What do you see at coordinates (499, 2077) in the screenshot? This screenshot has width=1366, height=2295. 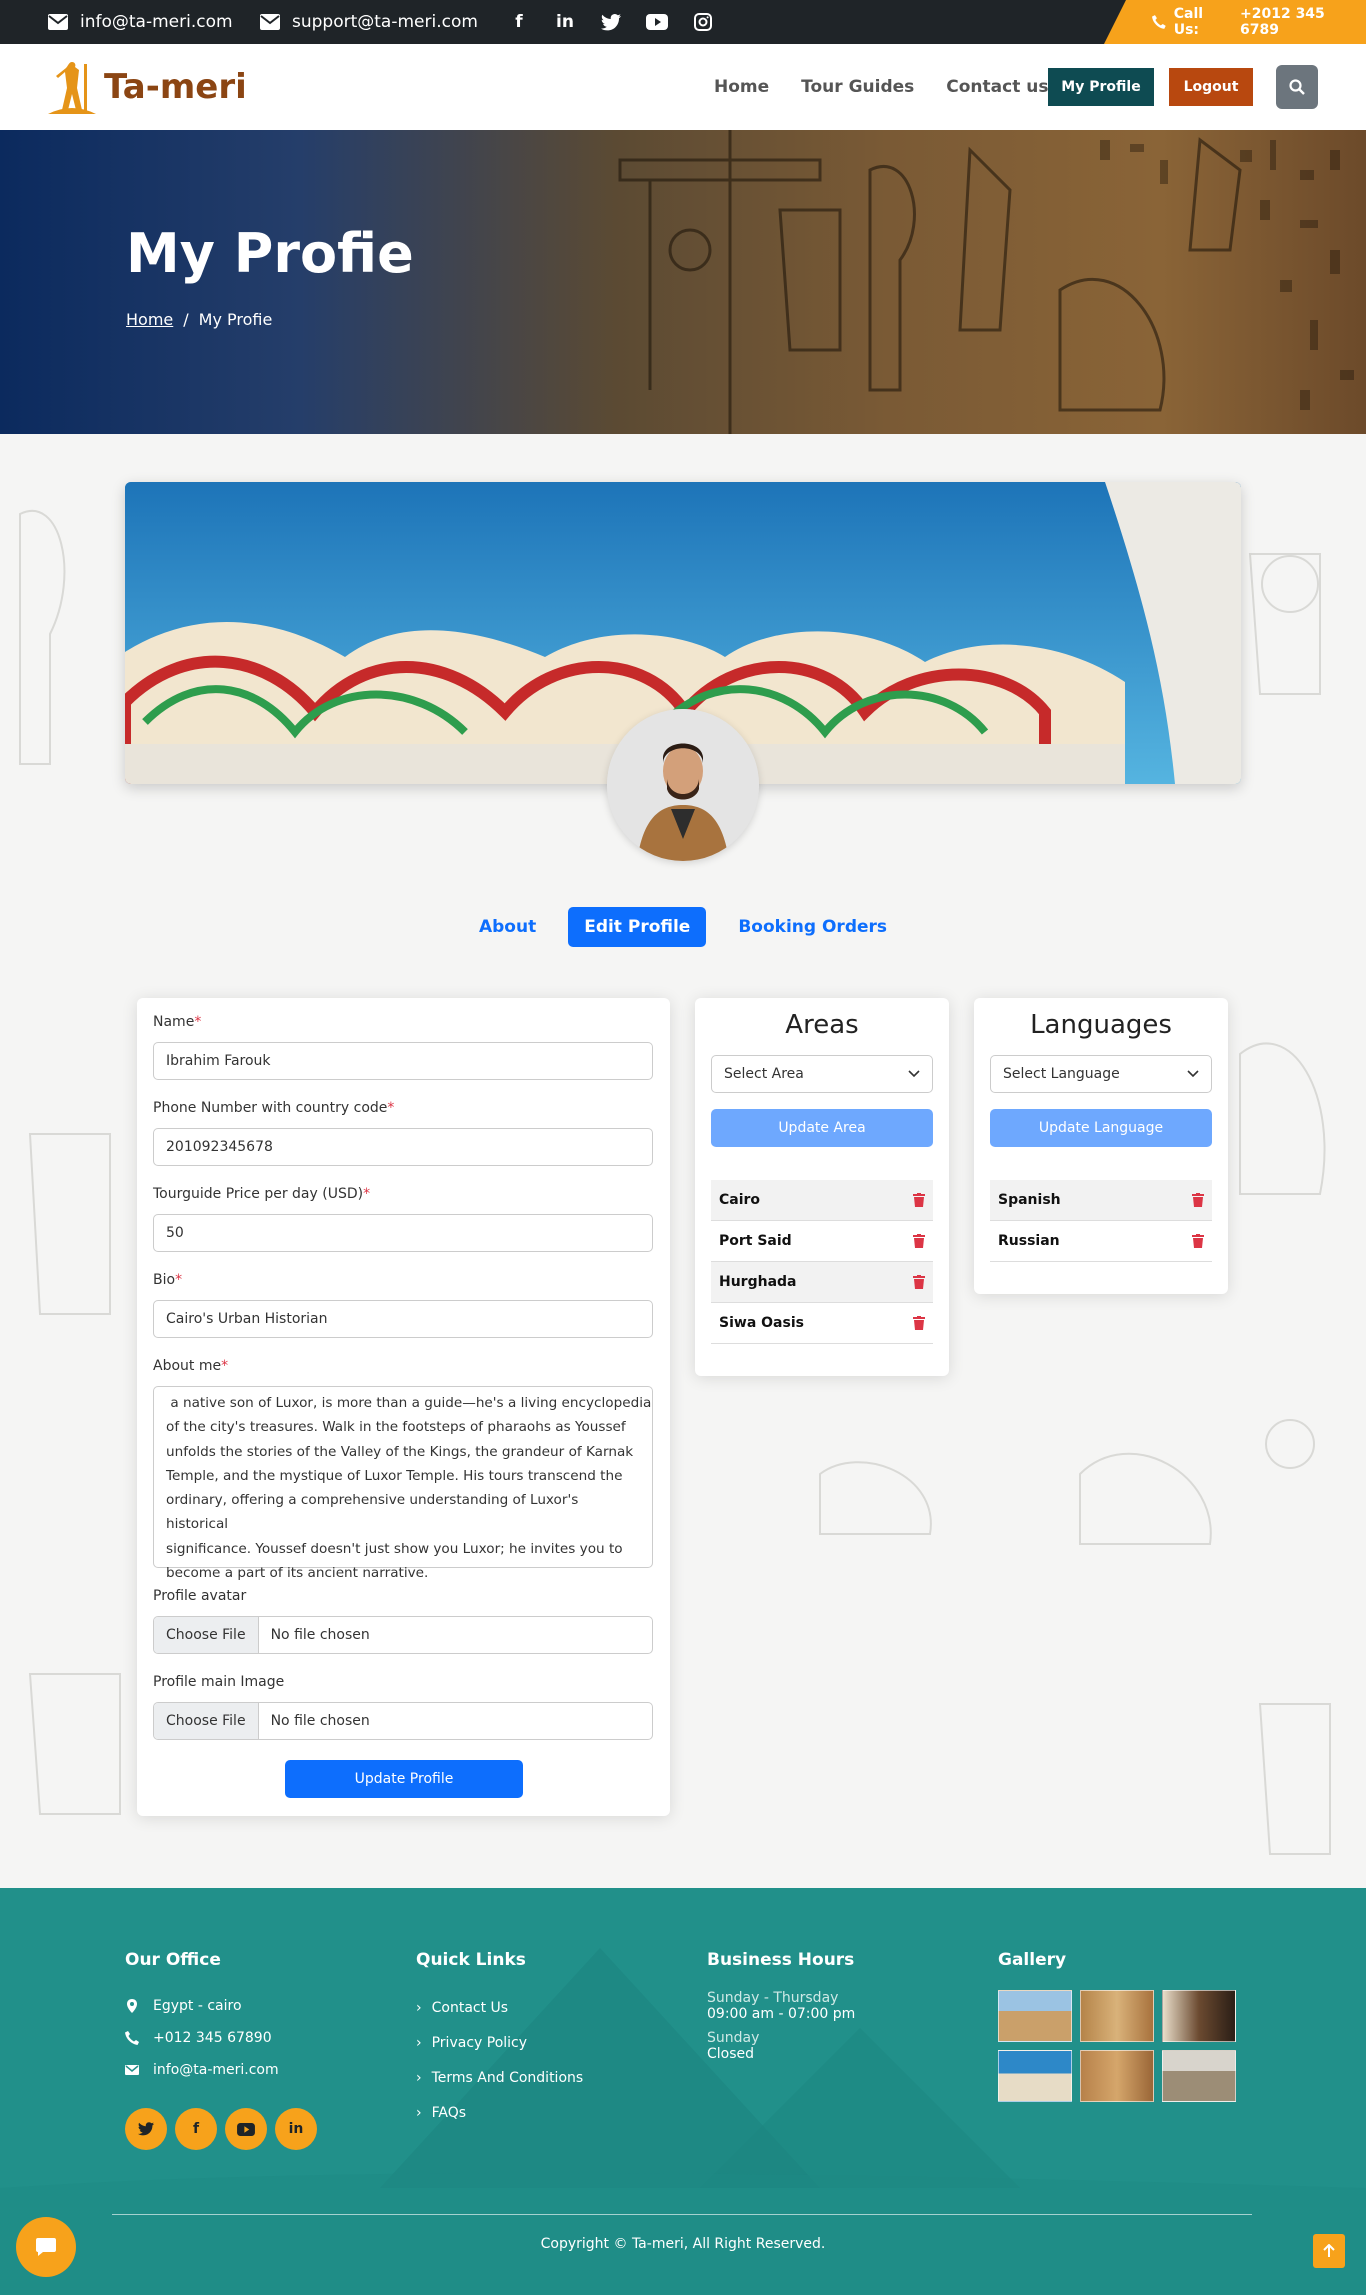 I see `footer-link-terms: › Terms And Conditions` at bounding box center [499, 2077].